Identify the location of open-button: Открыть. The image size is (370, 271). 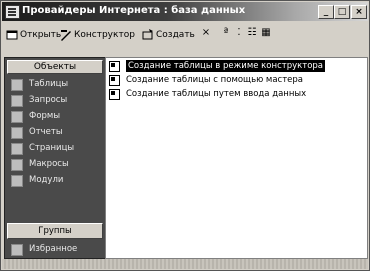
(33, 34).